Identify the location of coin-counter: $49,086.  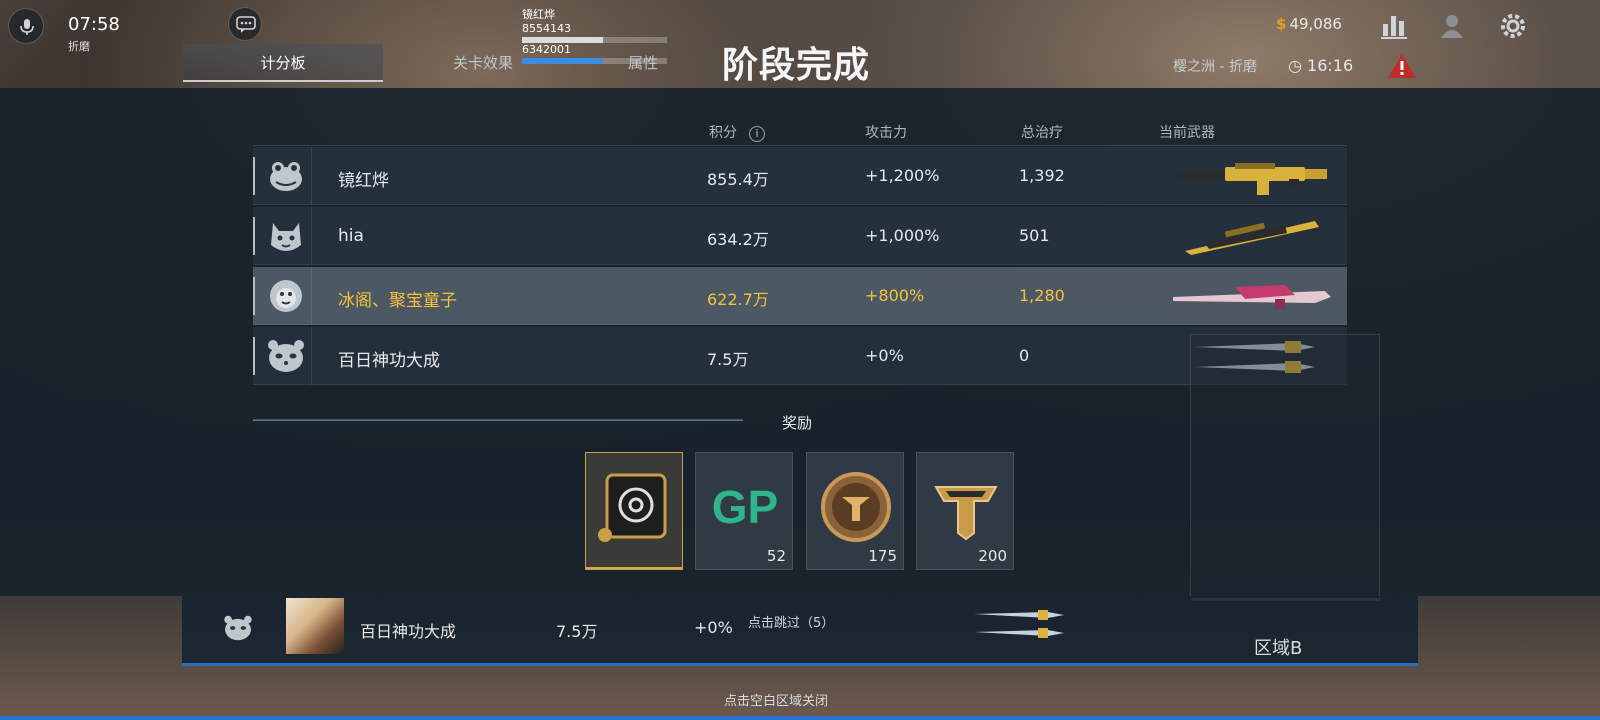
(1309, 24).